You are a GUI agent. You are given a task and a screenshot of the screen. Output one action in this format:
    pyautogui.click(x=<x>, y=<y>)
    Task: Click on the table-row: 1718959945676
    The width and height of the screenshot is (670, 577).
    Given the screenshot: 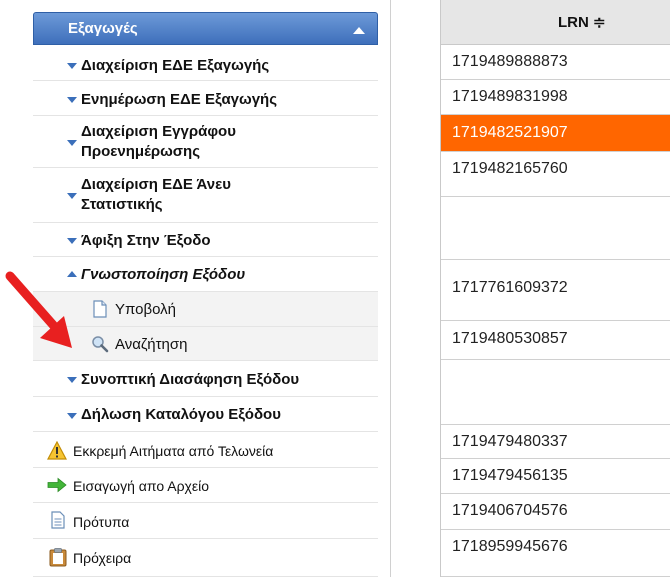 What is the action you would take?
    pyautogui.click(x=555, y=553)
    